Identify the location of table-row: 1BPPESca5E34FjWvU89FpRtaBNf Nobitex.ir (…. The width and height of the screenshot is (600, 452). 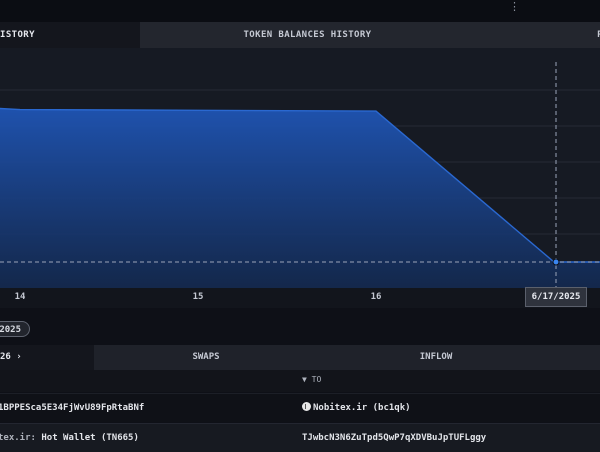
(300, 407).